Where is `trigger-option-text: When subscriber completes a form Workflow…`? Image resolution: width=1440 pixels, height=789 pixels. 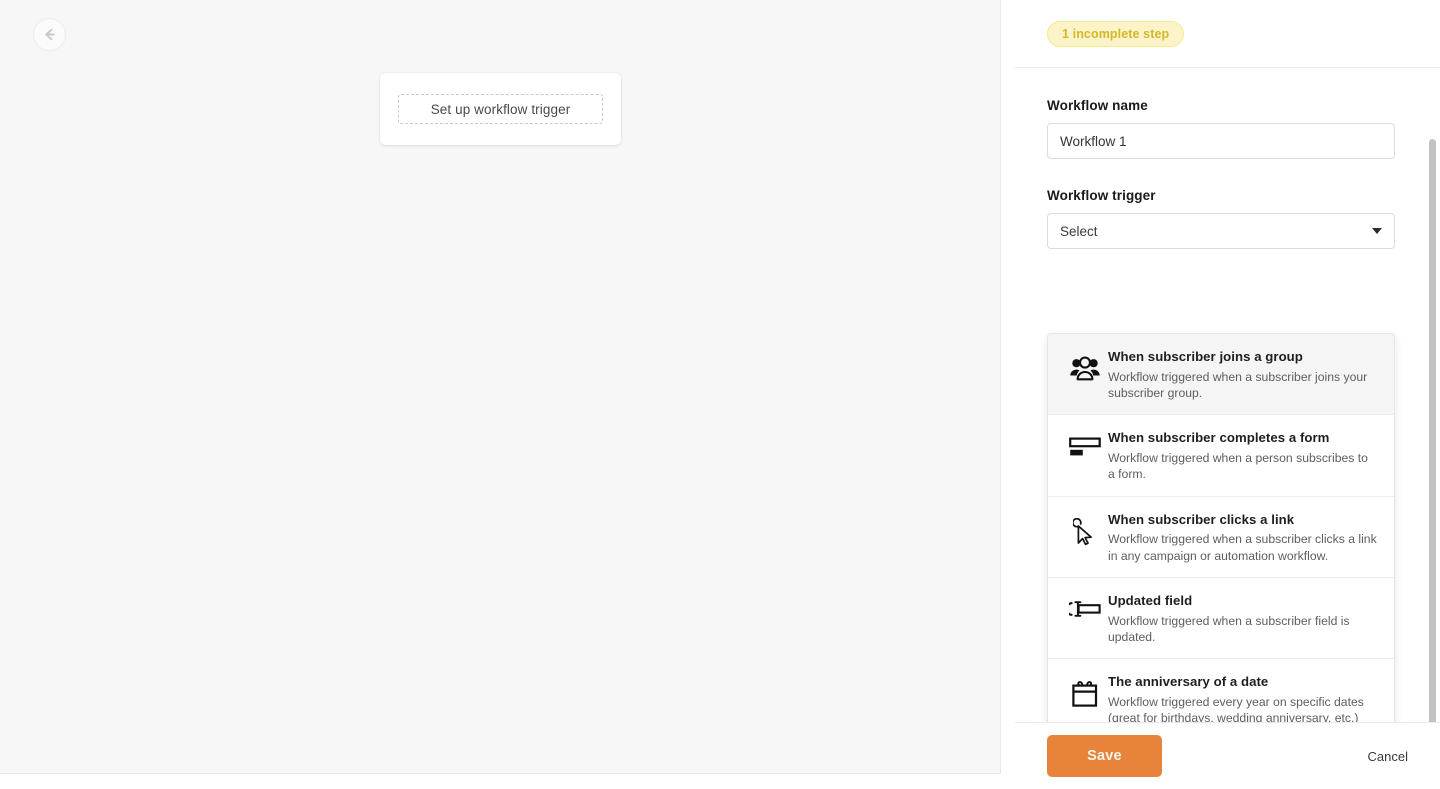 trigger-option-text: When subscriber completes a form Workflow… is located at coordinates (1243, 455).